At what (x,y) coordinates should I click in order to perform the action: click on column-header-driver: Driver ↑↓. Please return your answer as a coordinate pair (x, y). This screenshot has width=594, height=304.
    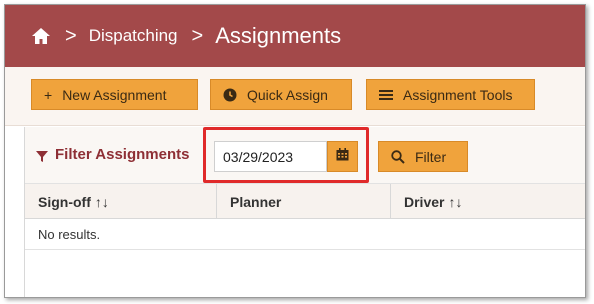
    Looking at the image, I should click on (488, 201).